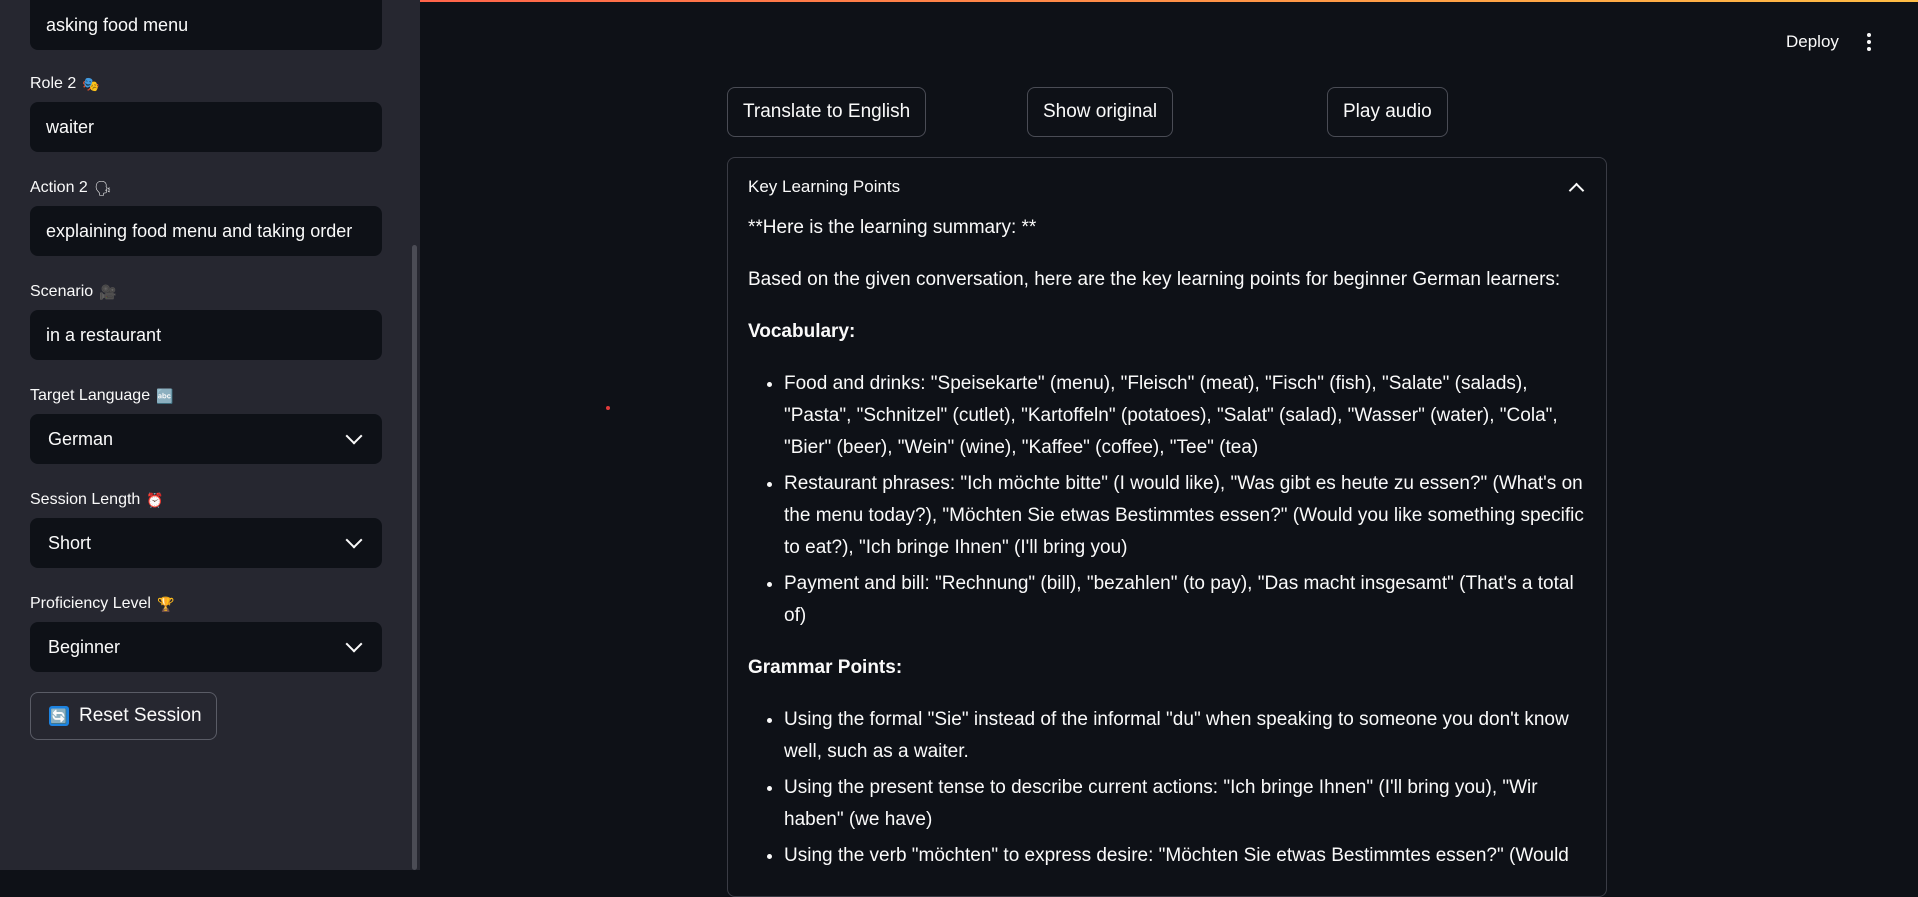 The image size is (1918, 897). I want to click on proficiency-label-text: Proficiency Level, so click(90, 603).